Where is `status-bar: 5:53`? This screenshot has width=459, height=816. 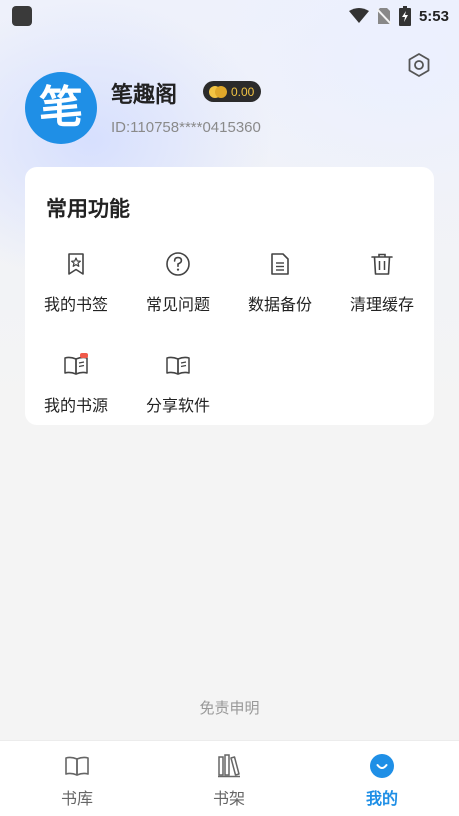 status-bar: 5:53 is located at coordinates (229, 16).